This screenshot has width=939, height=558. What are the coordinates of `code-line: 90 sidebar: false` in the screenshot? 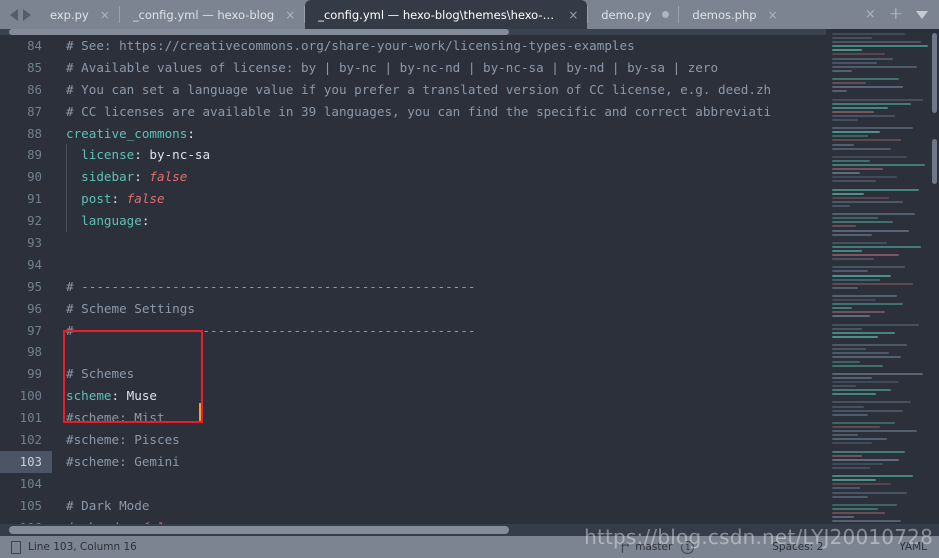 It's located at (413, 177).